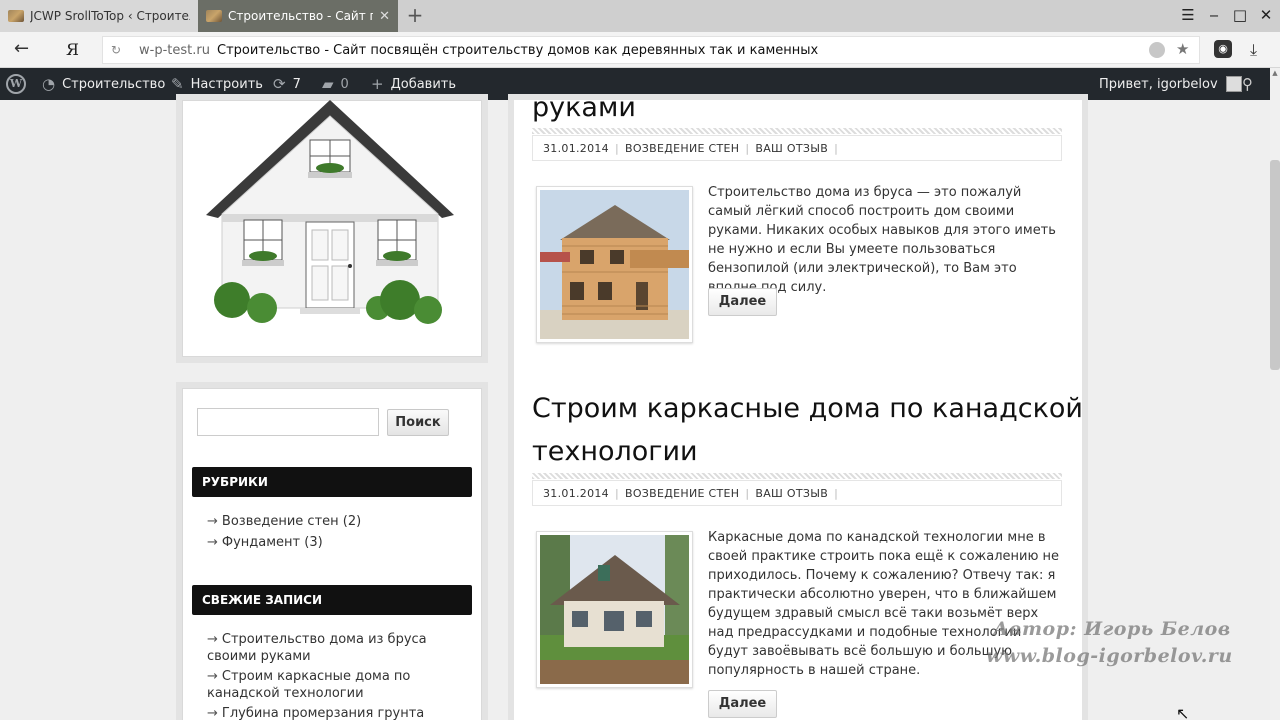  Describe the element at coordinates (110, 16) in the screenshot. I see `tab-title: JCWP SrollToTop ‹ Строительство` at that location.